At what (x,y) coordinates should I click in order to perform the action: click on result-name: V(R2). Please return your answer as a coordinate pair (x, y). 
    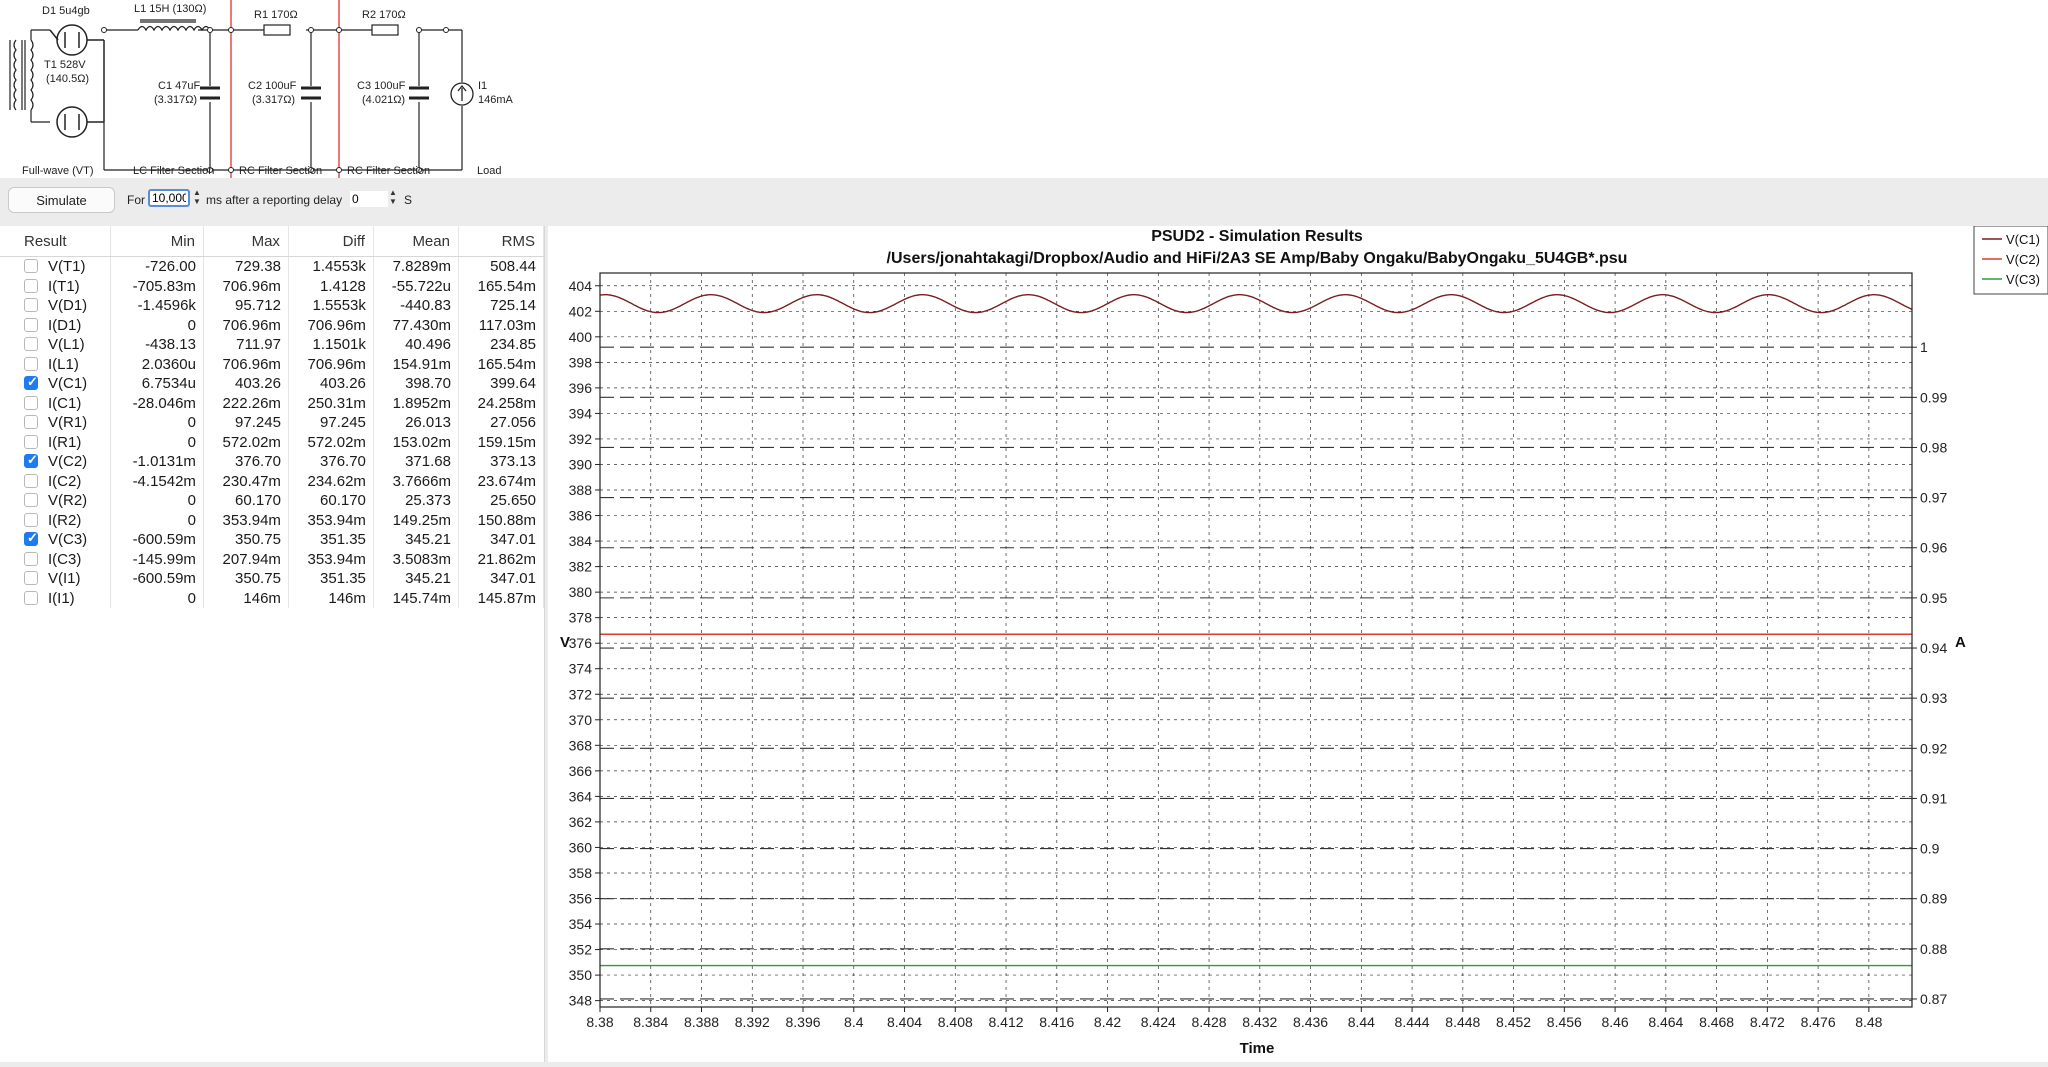
    Looking at the image, I should click on (68, 501).